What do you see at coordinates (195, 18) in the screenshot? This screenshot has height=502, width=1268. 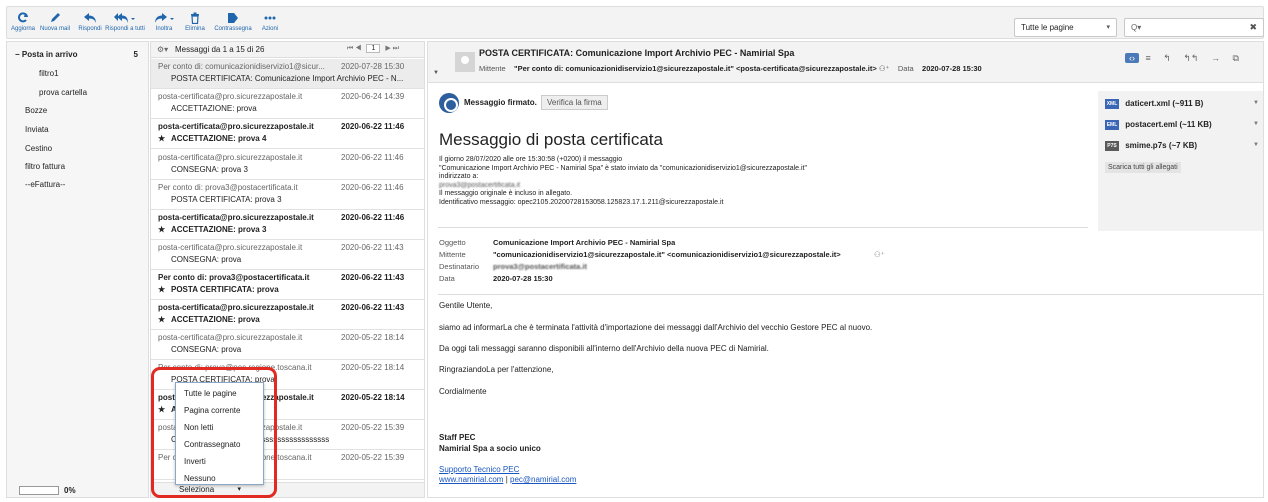 I see `trash-icon` at bounding box center [195, 18].